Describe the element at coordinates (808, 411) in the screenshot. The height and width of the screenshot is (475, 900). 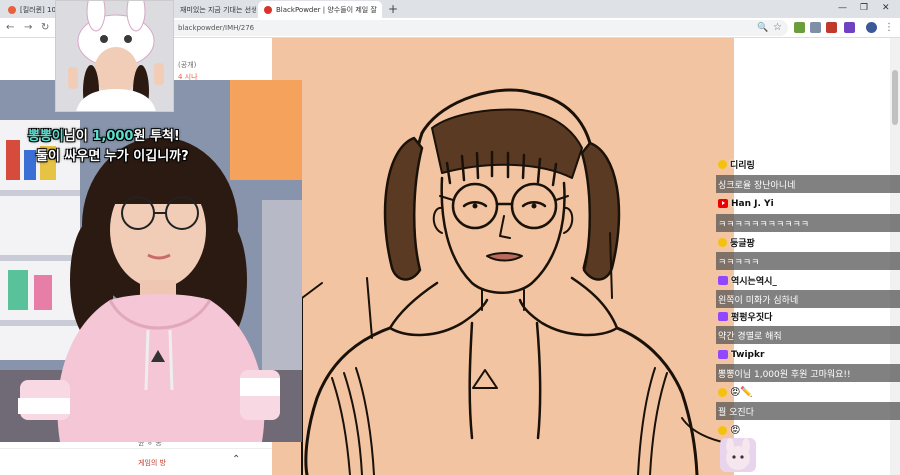
I see `chat-message-row: 꿜 오진다` at that location.